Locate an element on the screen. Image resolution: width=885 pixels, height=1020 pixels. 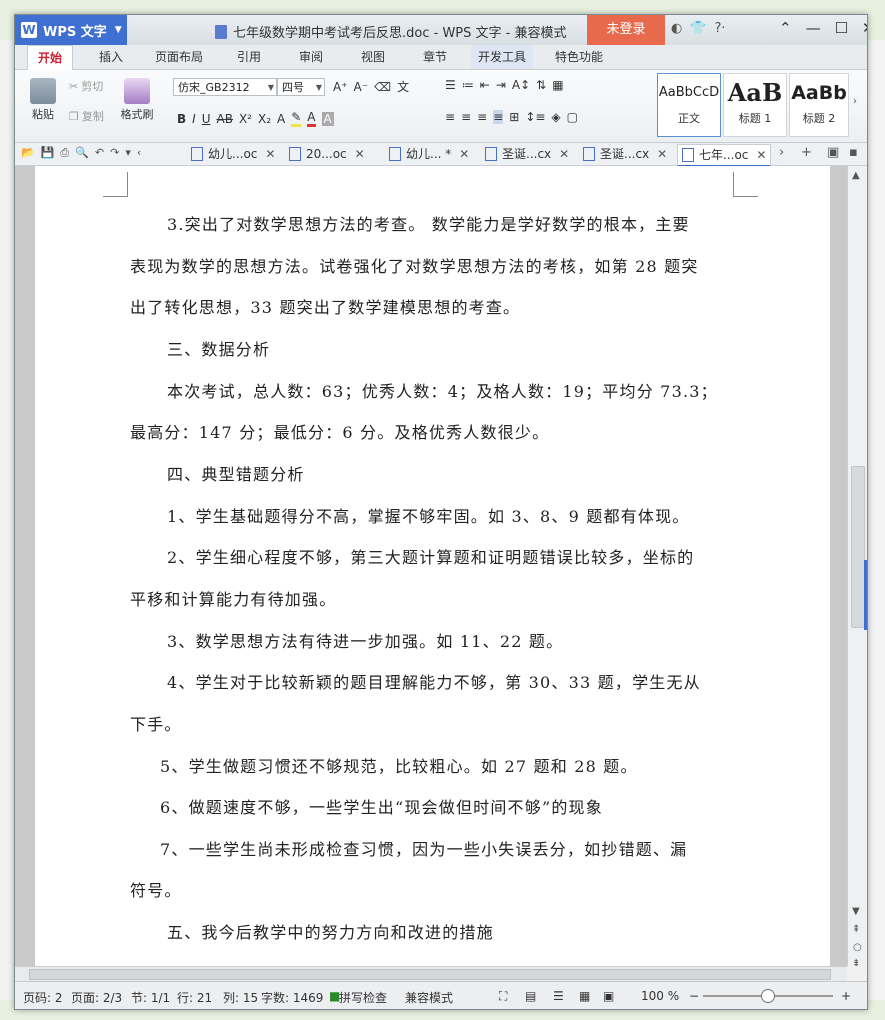
outline-view-icon: ☰ is located at coordinates (558, 996).